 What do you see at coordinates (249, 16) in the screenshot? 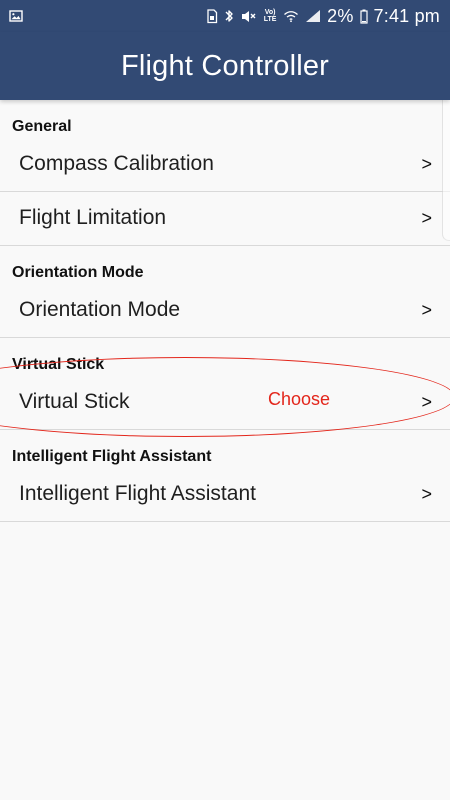
I see `mute-icon` at bounding box center [249, 16].